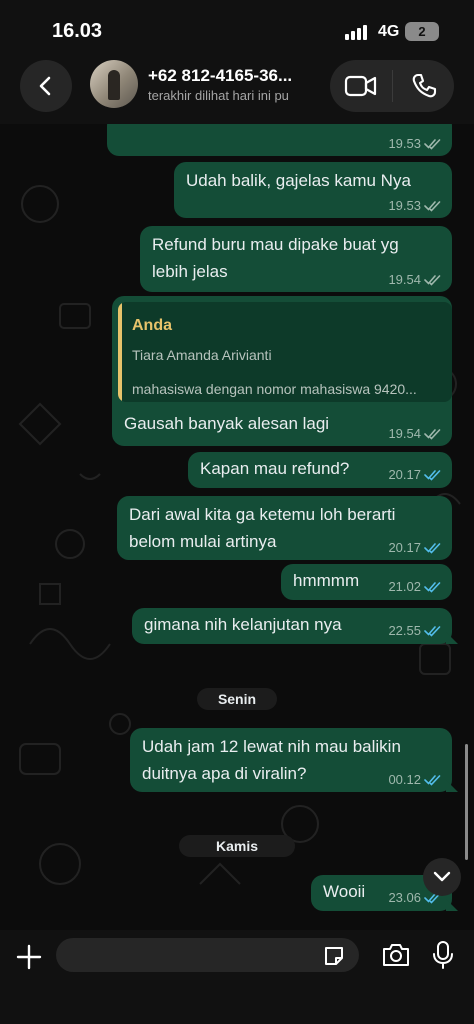 The image size is (474, 1024). Describe the element at coordinates (29, 957) in the screenshot. I see `plus-icon` at that location.